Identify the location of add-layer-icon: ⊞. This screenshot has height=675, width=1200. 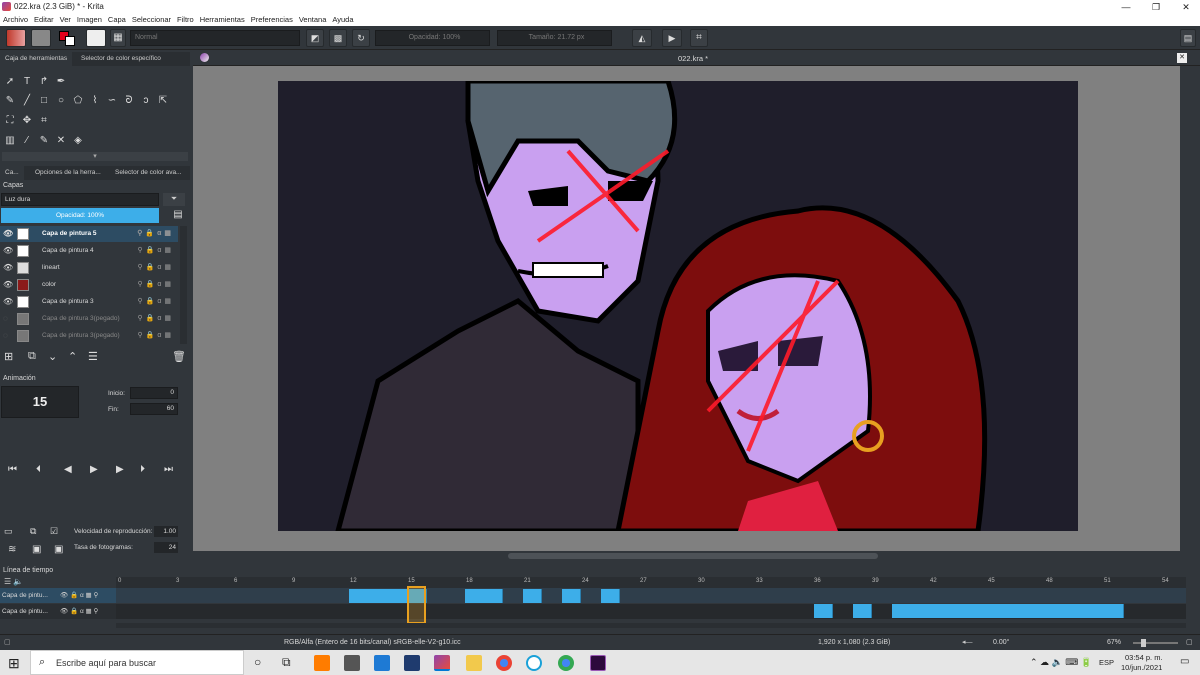
(8, 356).